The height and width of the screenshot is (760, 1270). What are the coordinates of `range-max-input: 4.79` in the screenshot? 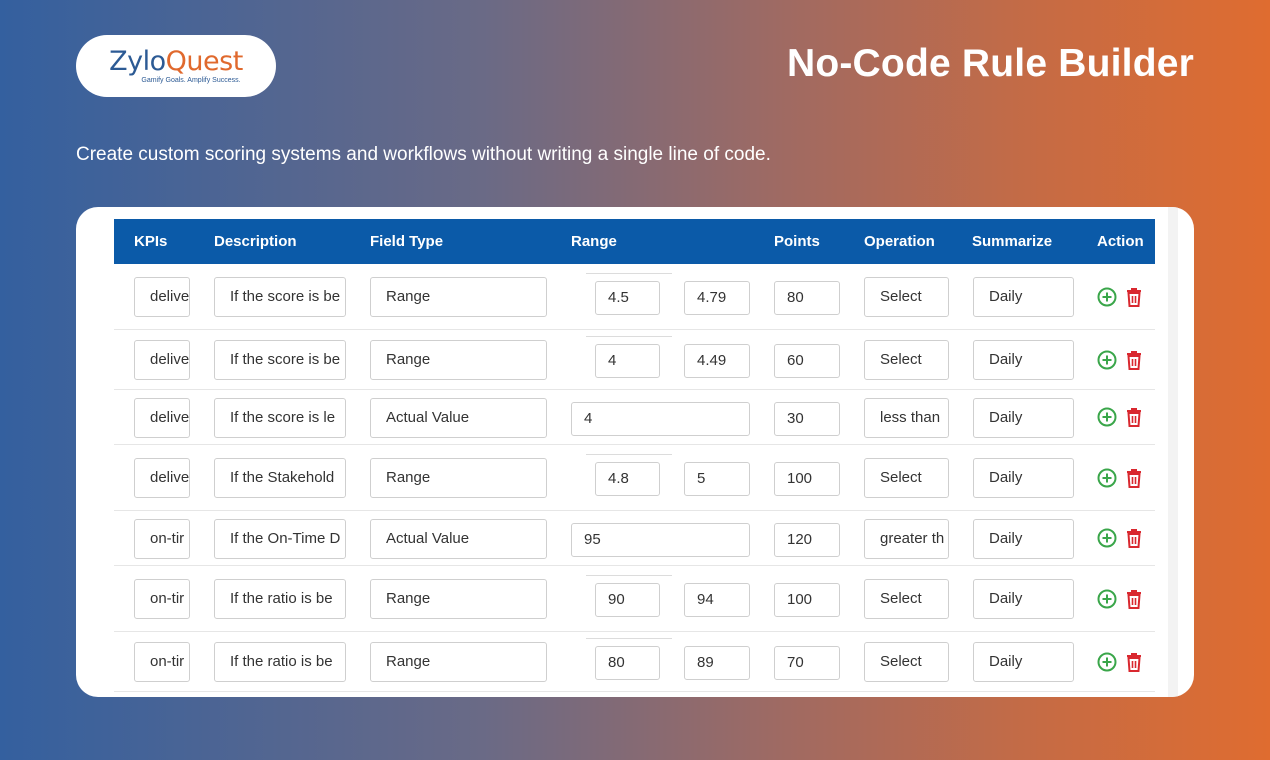 It's located at (717, 298).